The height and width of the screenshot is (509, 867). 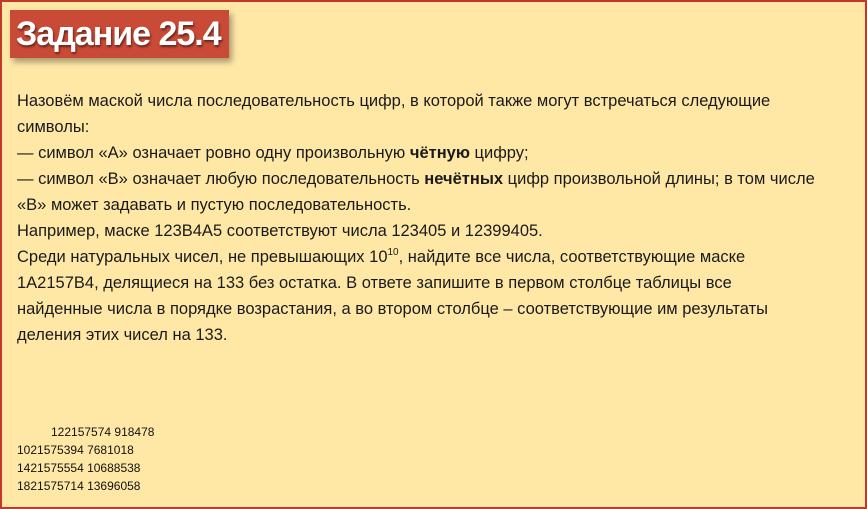 What do you see at coordinates (75, 450) in the screenshot?
I see `answer-row: 1021575394 7681018` at bounding box center [75, 450].